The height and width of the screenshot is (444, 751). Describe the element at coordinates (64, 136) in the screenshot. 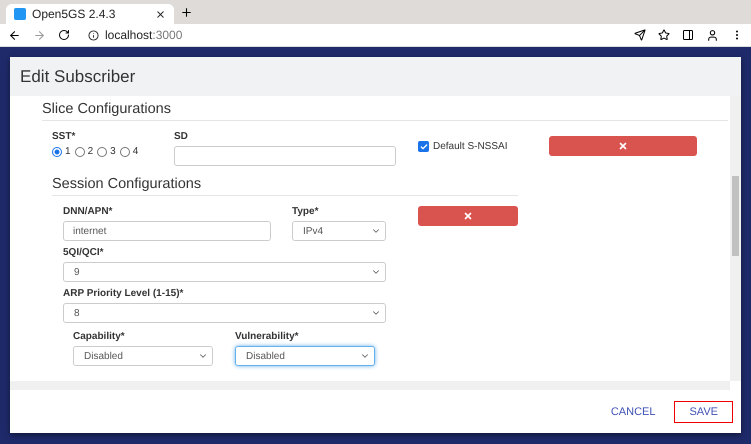

I see `field-label: SST*` at that location.